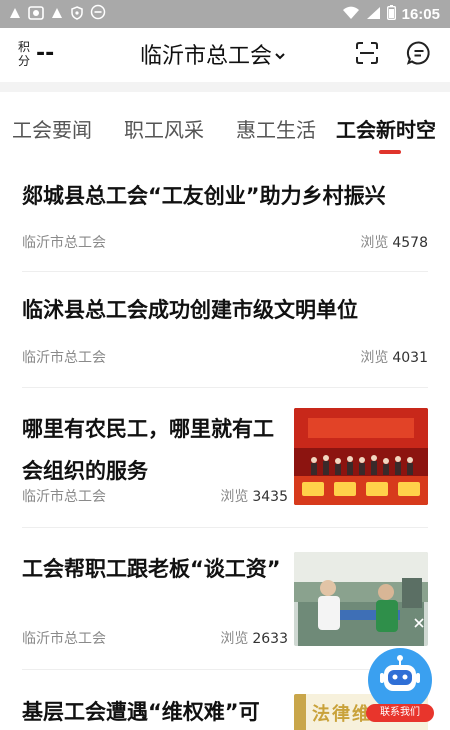 The width and height of the screenshot is (450, 730). What do you see at coordinates (400, 680) in the screenshot?
I see `robot-icon` at bounding box center [400, 680].